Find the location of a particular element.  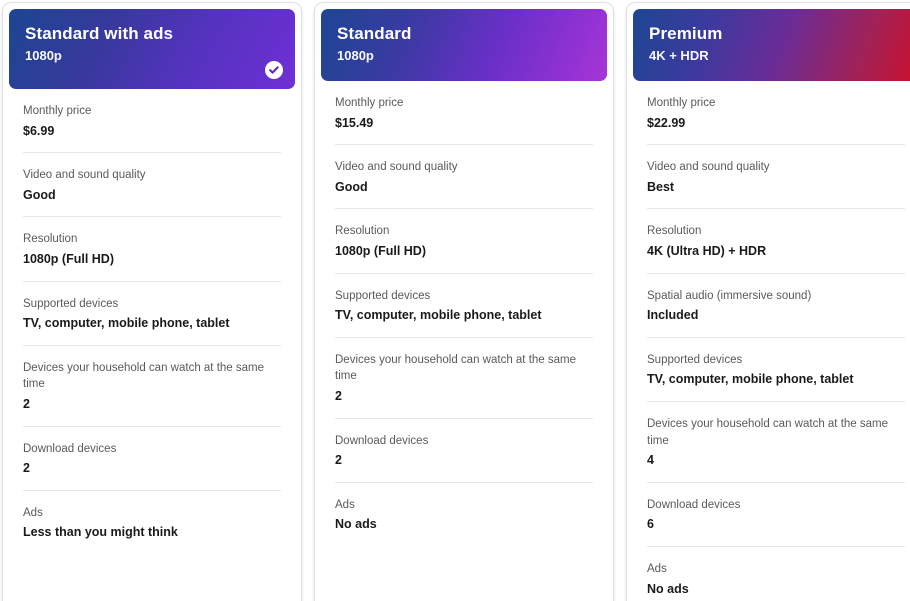

feature-value: Included is located at coordinates (673, 315).